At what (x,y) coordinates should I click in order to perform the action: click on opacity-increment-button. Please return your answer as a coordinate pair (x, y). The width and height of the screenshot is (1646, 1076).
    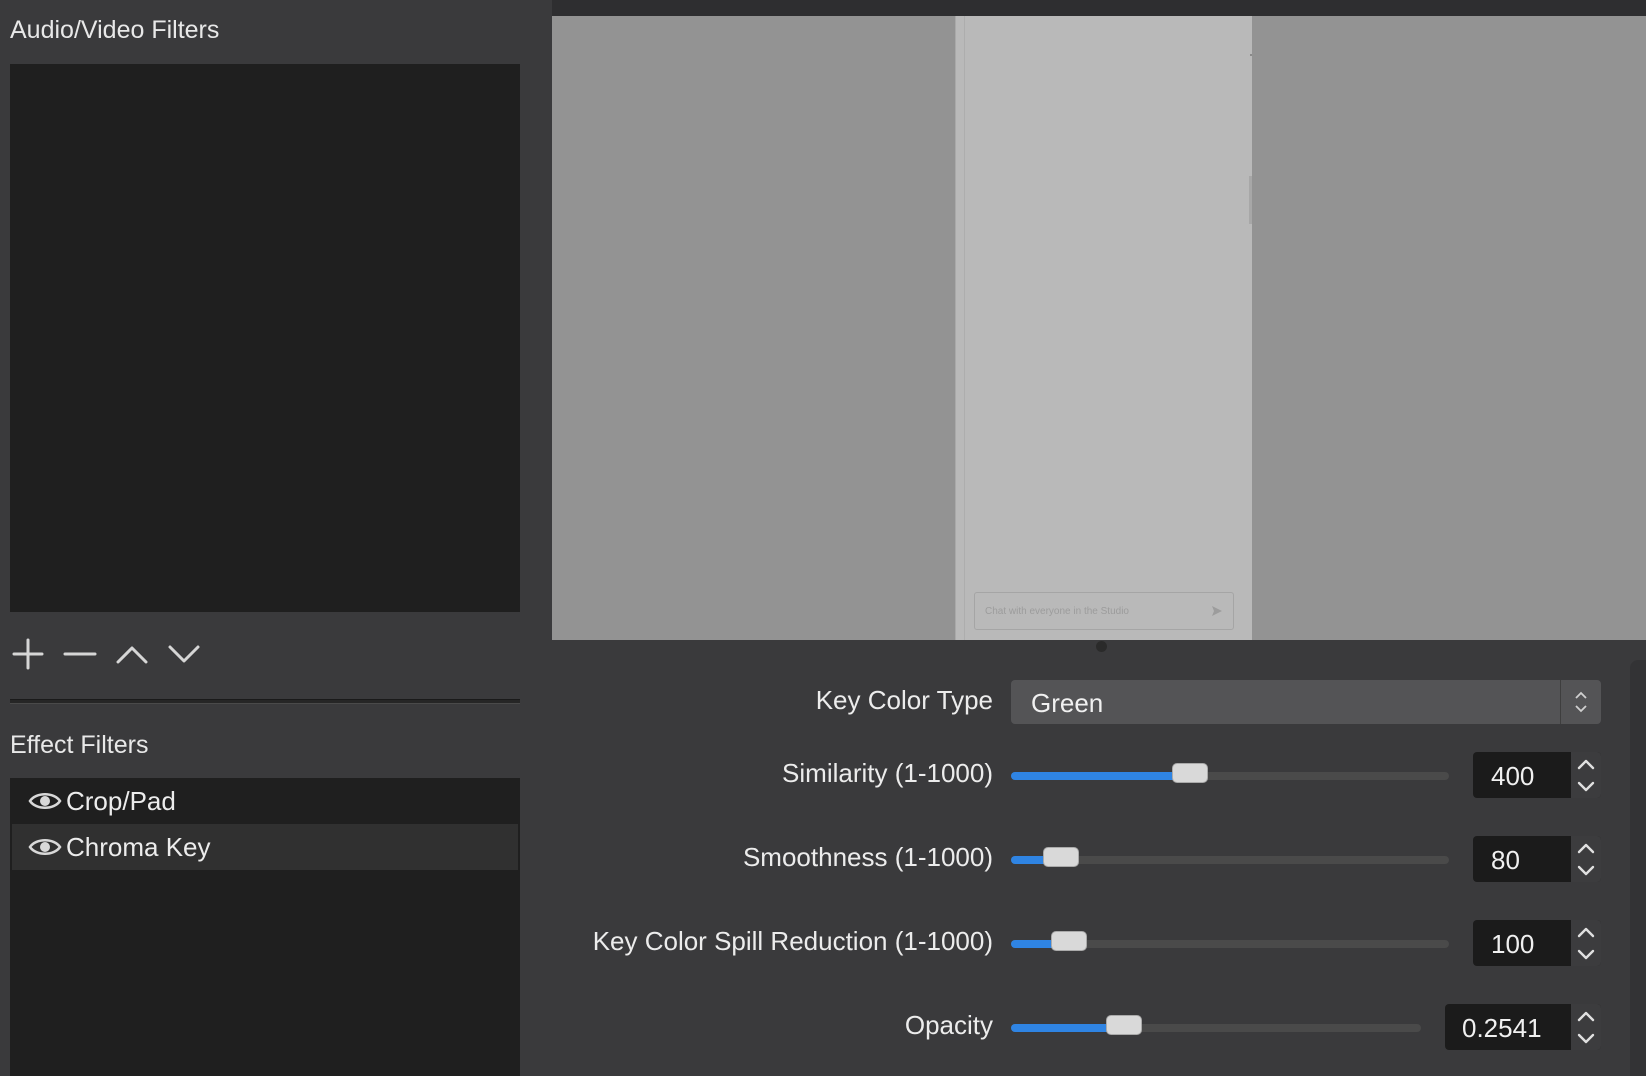
    Looking at the image, I should click on (1586, 1015).